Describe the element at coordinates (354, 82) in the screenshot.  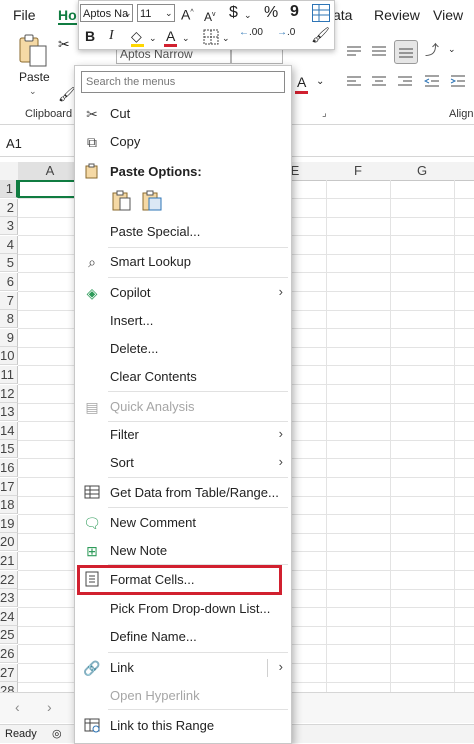
I see `align-left-icon` at that location.